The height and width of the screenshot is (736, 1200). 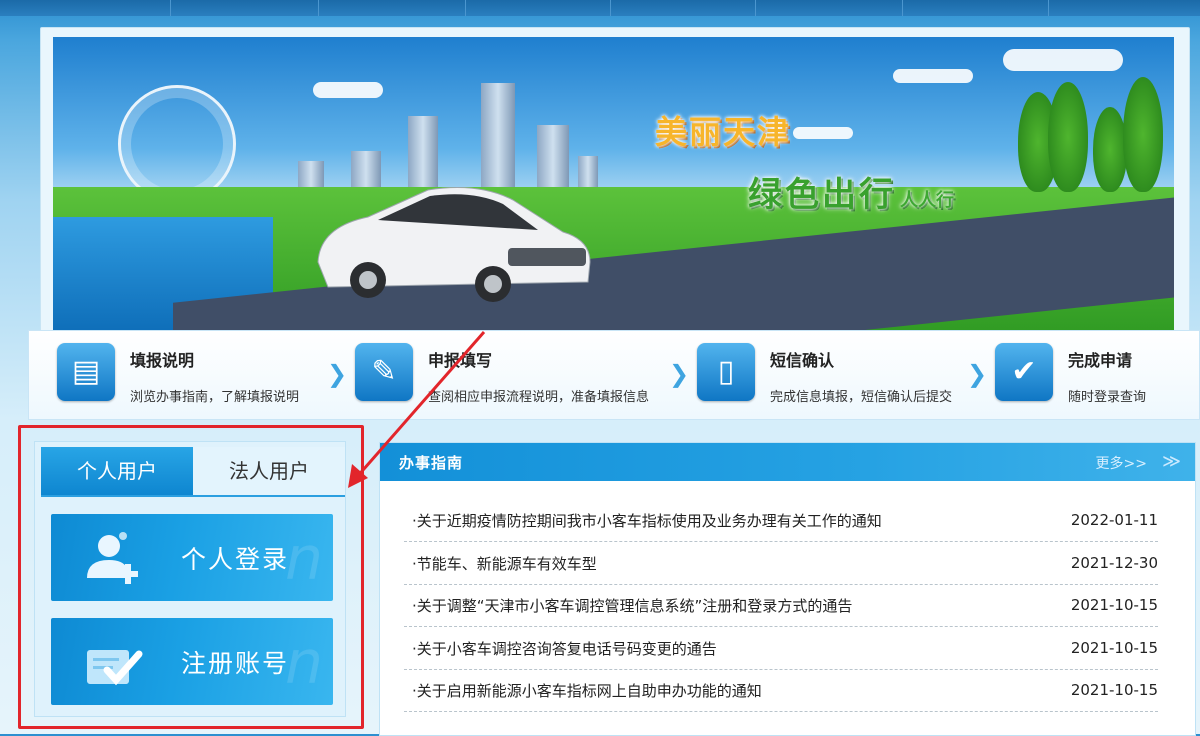 I want to click on login-panel: 个人用户 法人用户 n 个人登录 n 注册账号, so click(x=190, y=579).